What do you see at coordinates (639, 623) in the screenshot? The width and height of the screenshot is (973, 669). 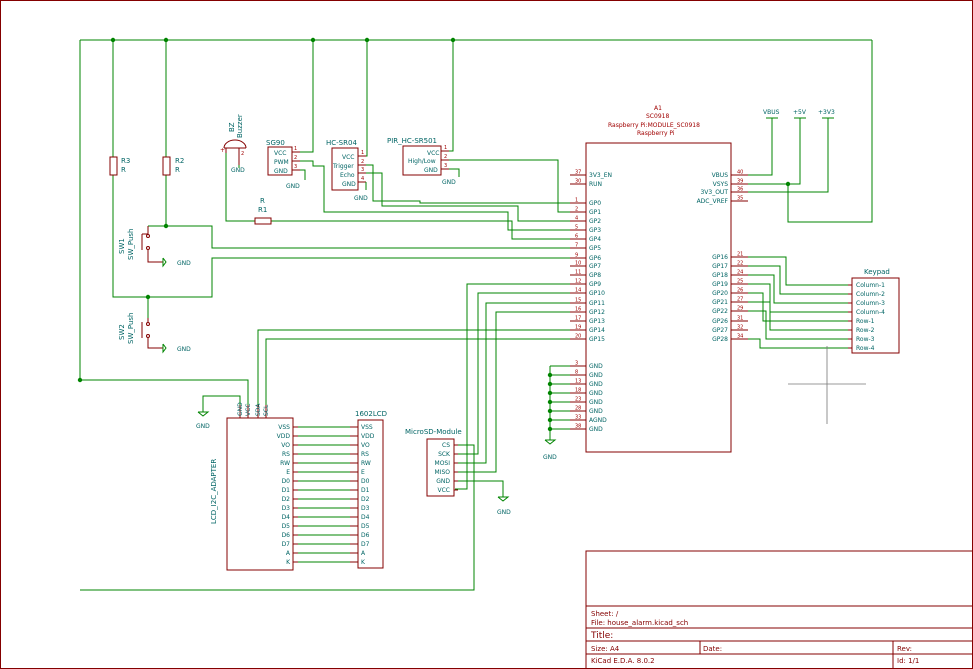 I see `title-block-file: File: house_alarm.kicad_sch` at bounding box center [639, 623].